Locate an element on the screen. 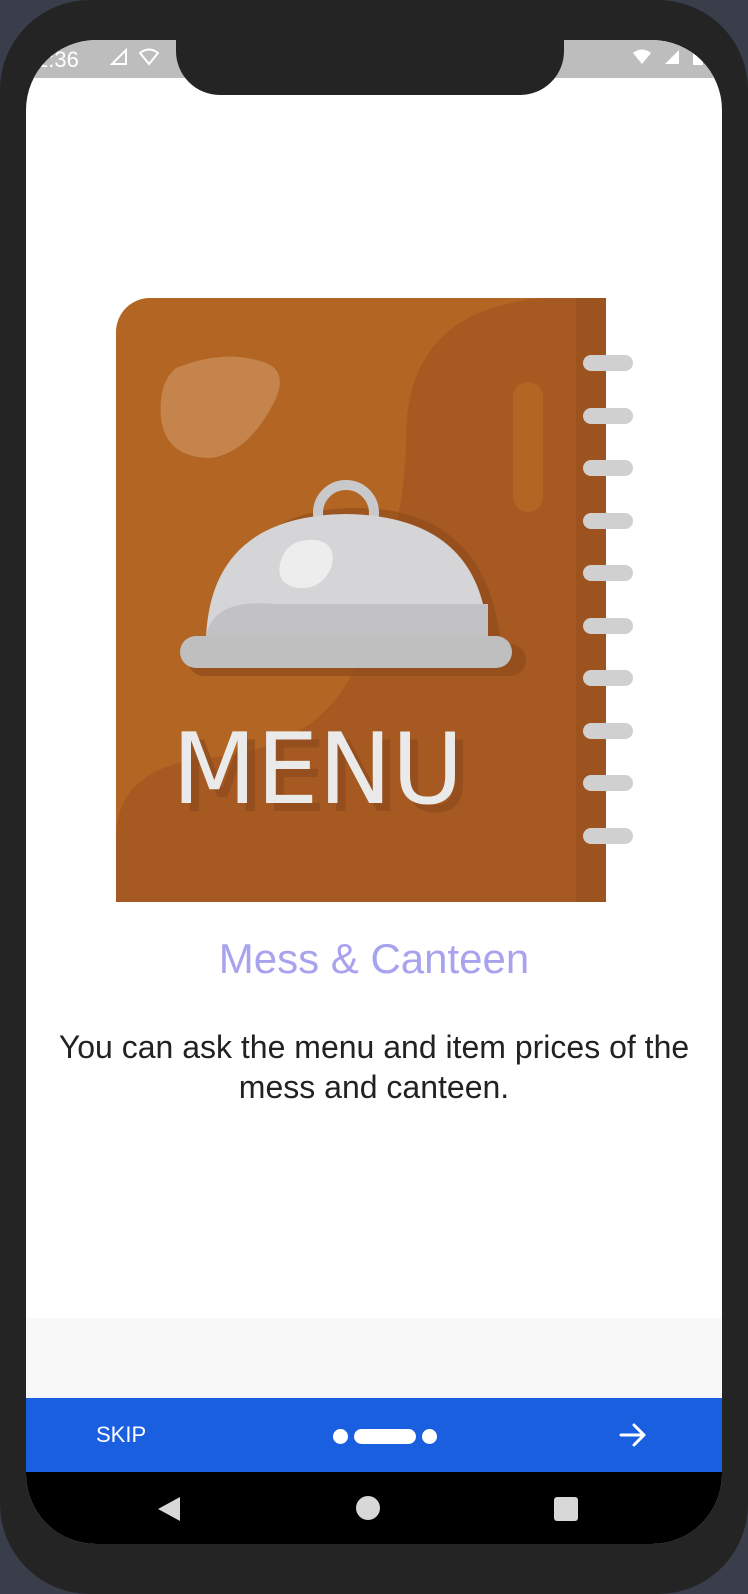 This screenshot has height=1594, width=748. battery-icon is located at coordinates (698, 57).